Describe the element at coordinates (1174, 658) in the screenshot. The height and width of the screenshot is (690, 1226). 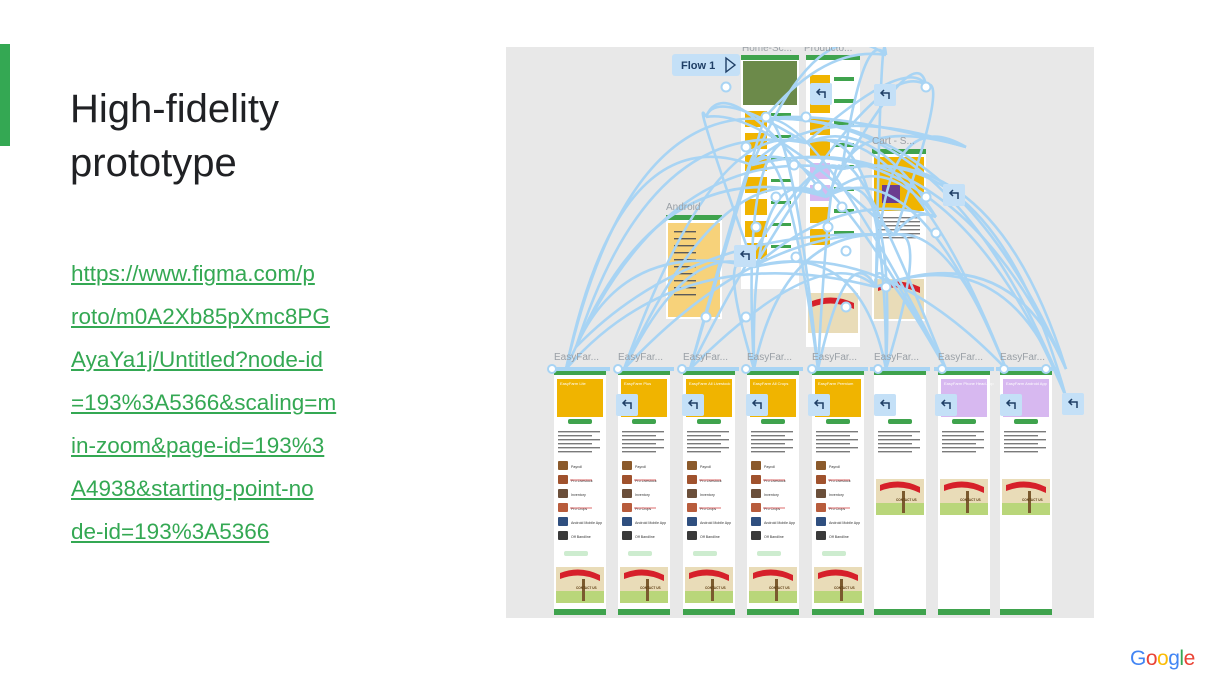
I see `google-logo-letter: g` at that location.